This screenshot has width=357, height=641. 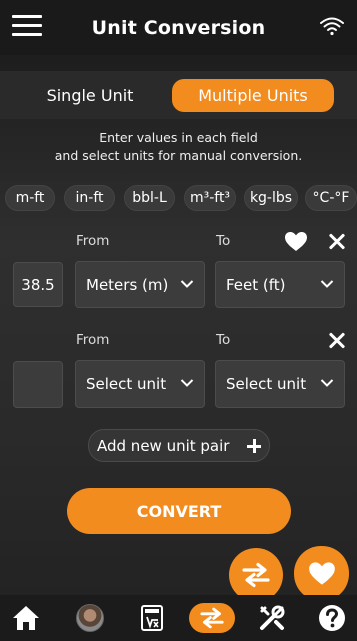 I want to click on avatar, so click(x=90, y=618).